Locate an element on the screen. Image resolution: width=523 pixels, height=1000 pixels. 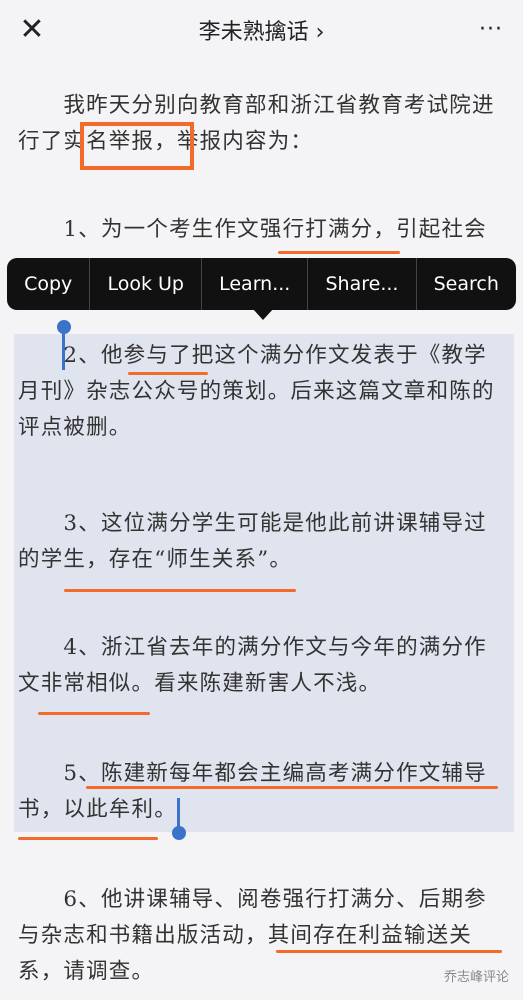
more-icon: ··· is located at coordinates (491, 30).